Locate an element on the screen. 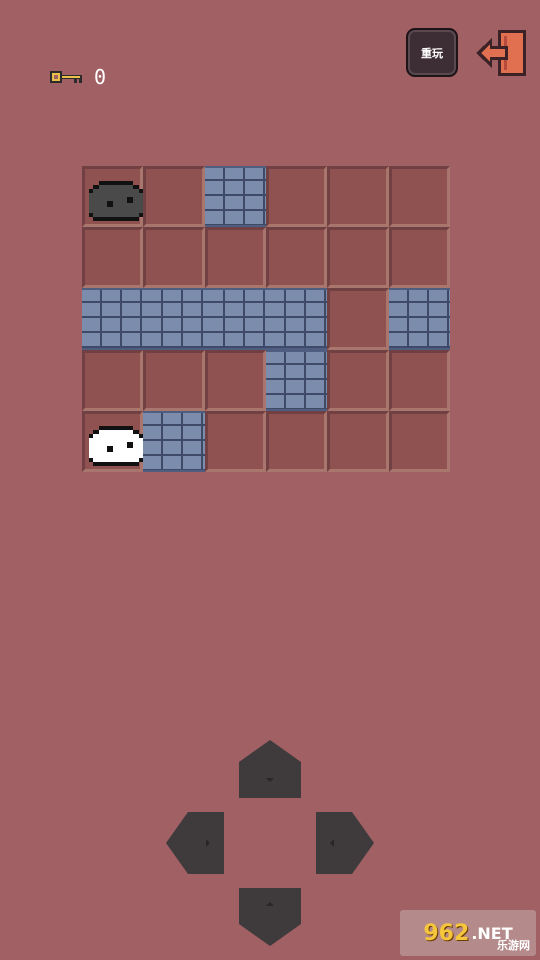 The height and width of the screenshot is (960, 540). key-count: 0 is located at coordinates (100, 77).